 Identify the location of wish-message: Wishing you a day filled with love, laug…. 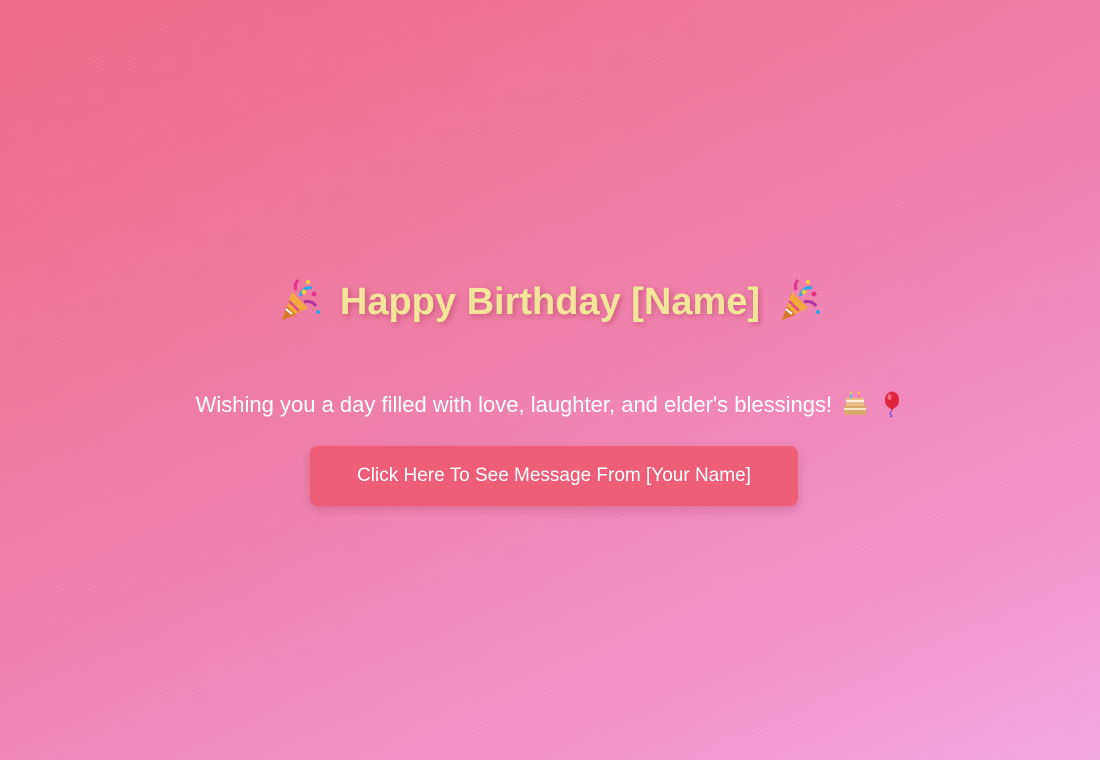
(514, 404).